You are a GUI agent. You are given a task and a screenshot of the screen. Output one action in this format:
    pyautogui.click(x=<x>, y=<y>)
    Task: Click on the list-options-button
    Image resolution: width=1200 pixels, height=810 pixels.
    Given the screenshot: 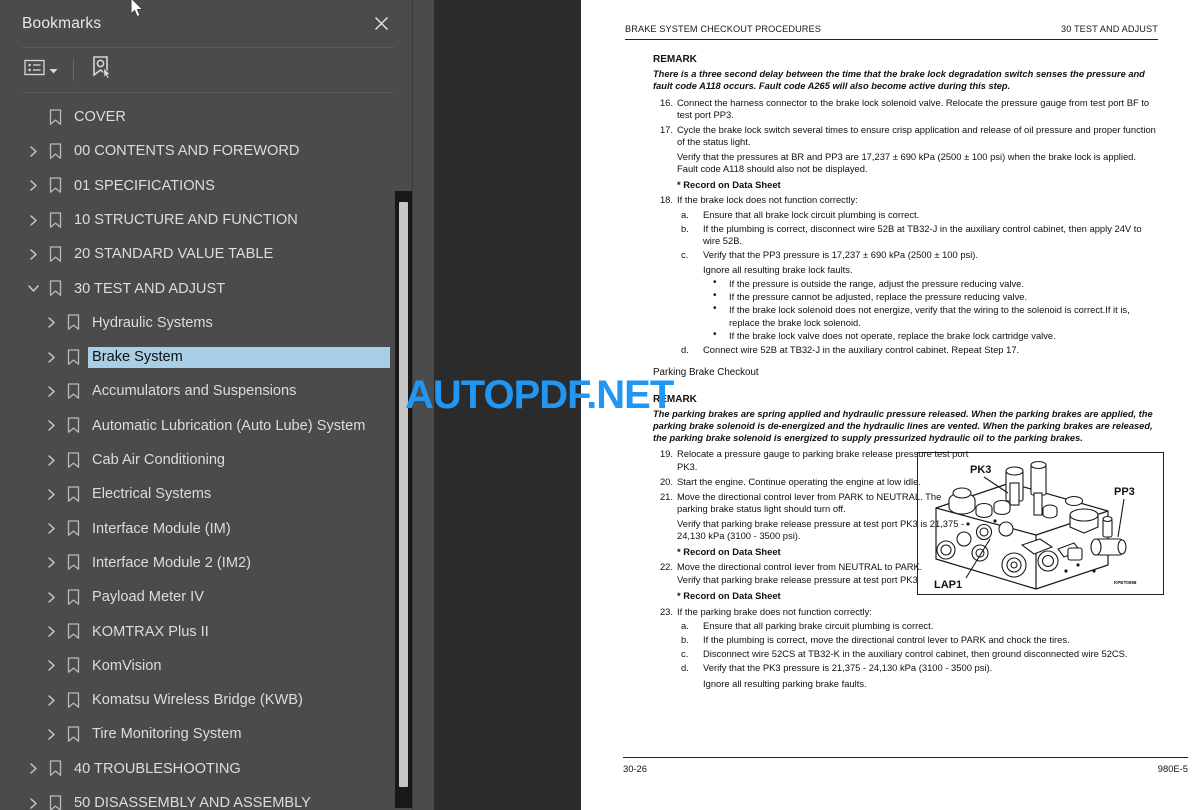 What is the action you would take?
    pyautogui.click(x=41, y=70)
    